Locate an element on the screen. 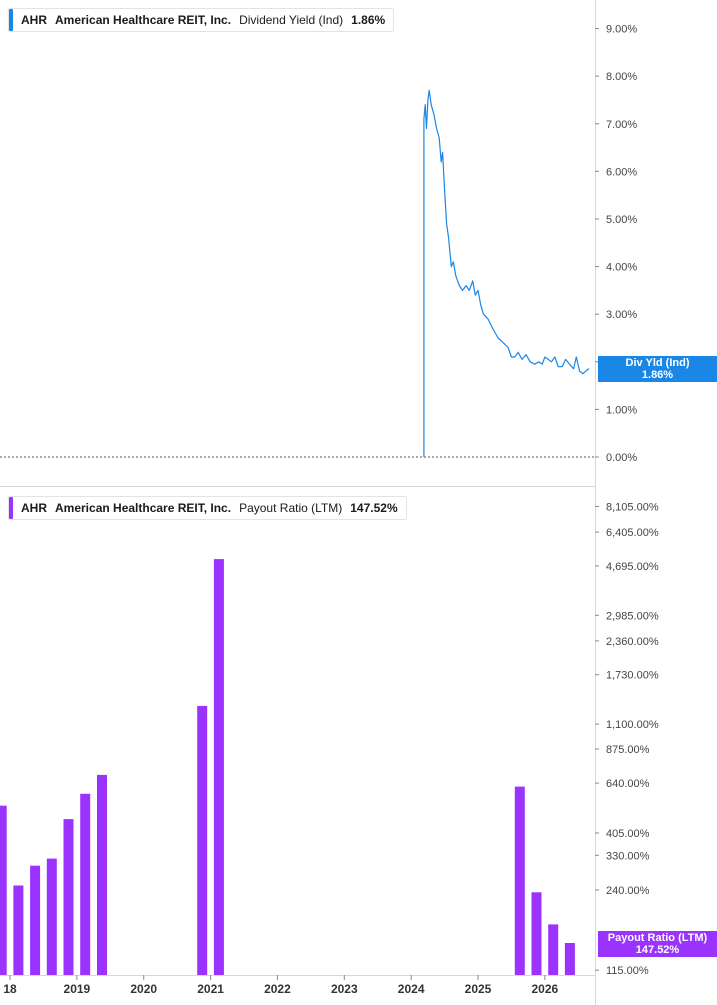  x-tick-label: 2022 is located at coordinates (277, 989).